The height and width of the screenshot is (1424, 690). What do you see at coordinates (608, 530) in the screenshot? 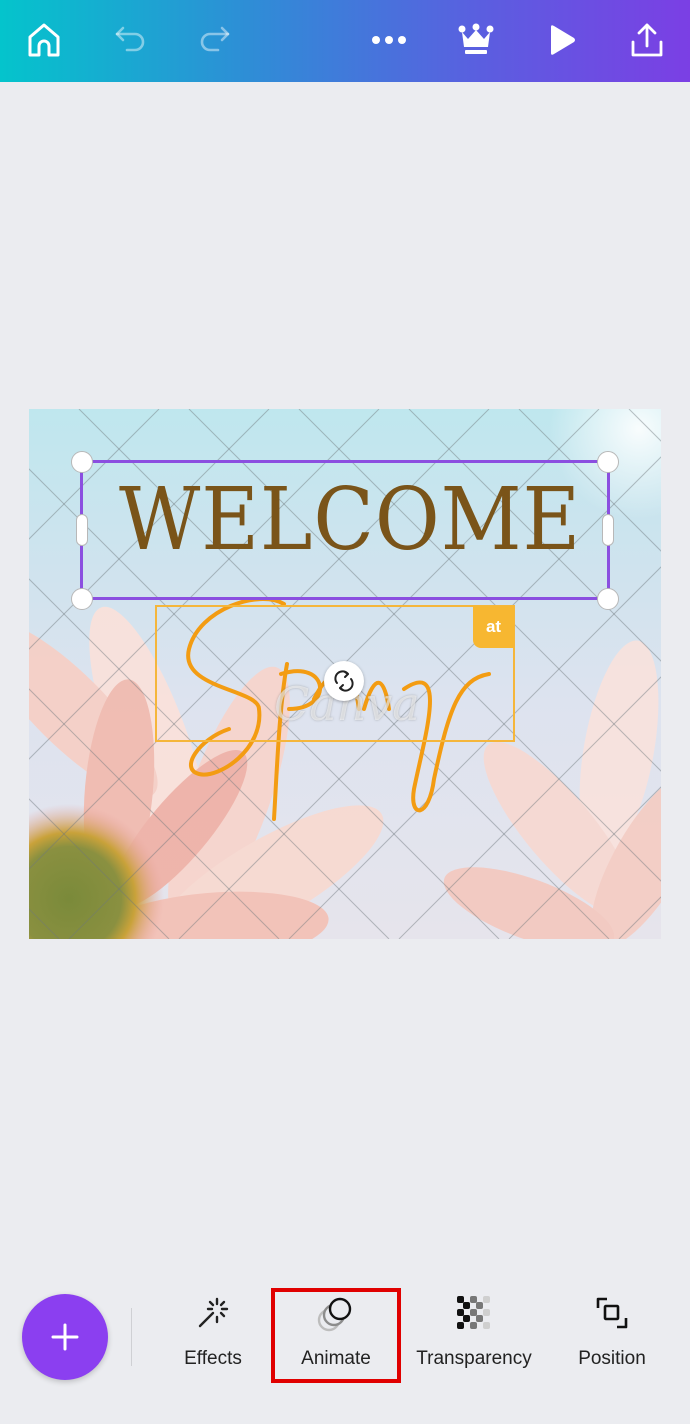
I see `resize-handle-right` at bounding box center [608, 530].